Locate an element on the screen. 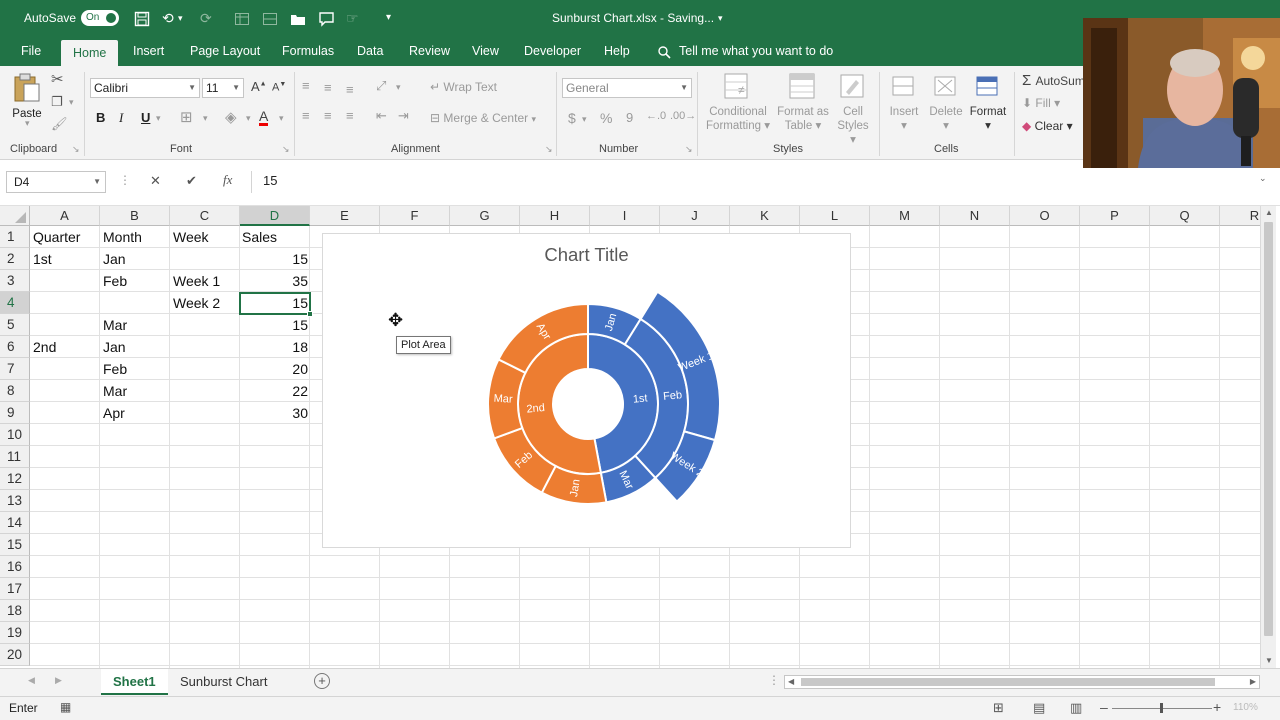 The image size is (1280, 720). merge-center-button: ⊟ Merge & Center ▾ is located at coordinates (483, 118).